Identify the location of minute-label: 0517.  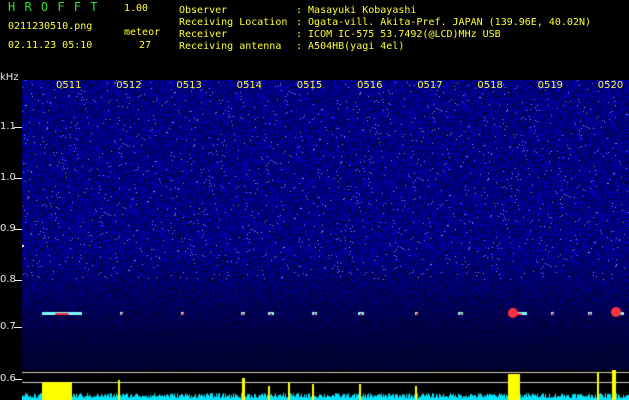
(430, 85).